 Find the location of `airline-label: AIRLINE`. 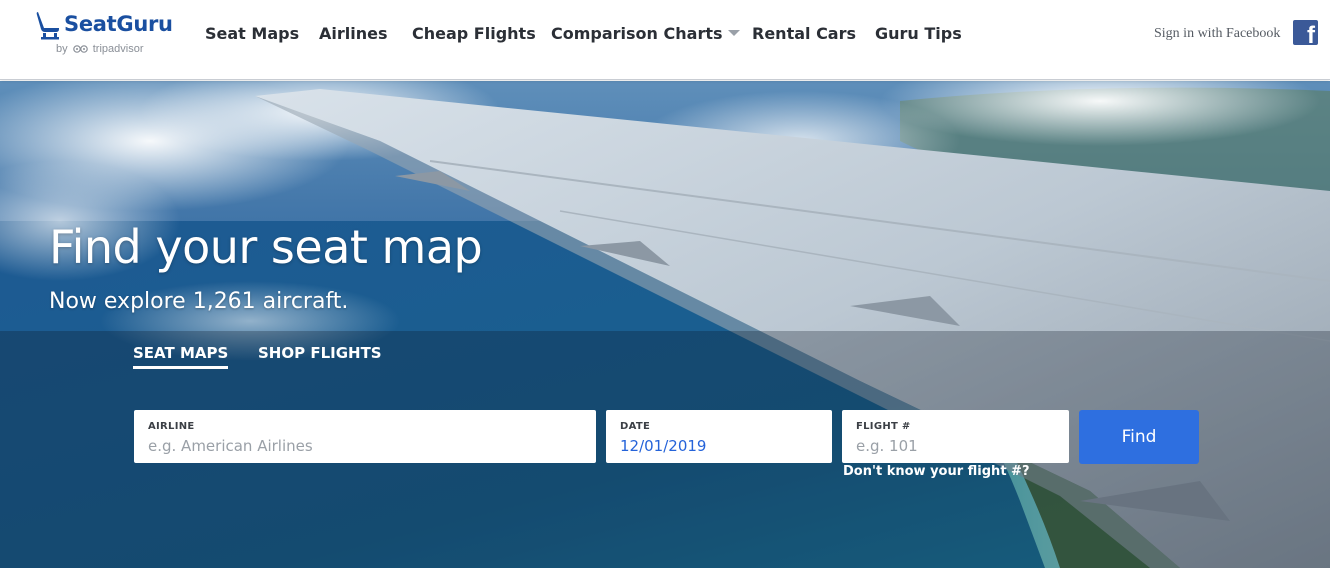

airline-label: AIRLINE is located at coordinates (171, 426).